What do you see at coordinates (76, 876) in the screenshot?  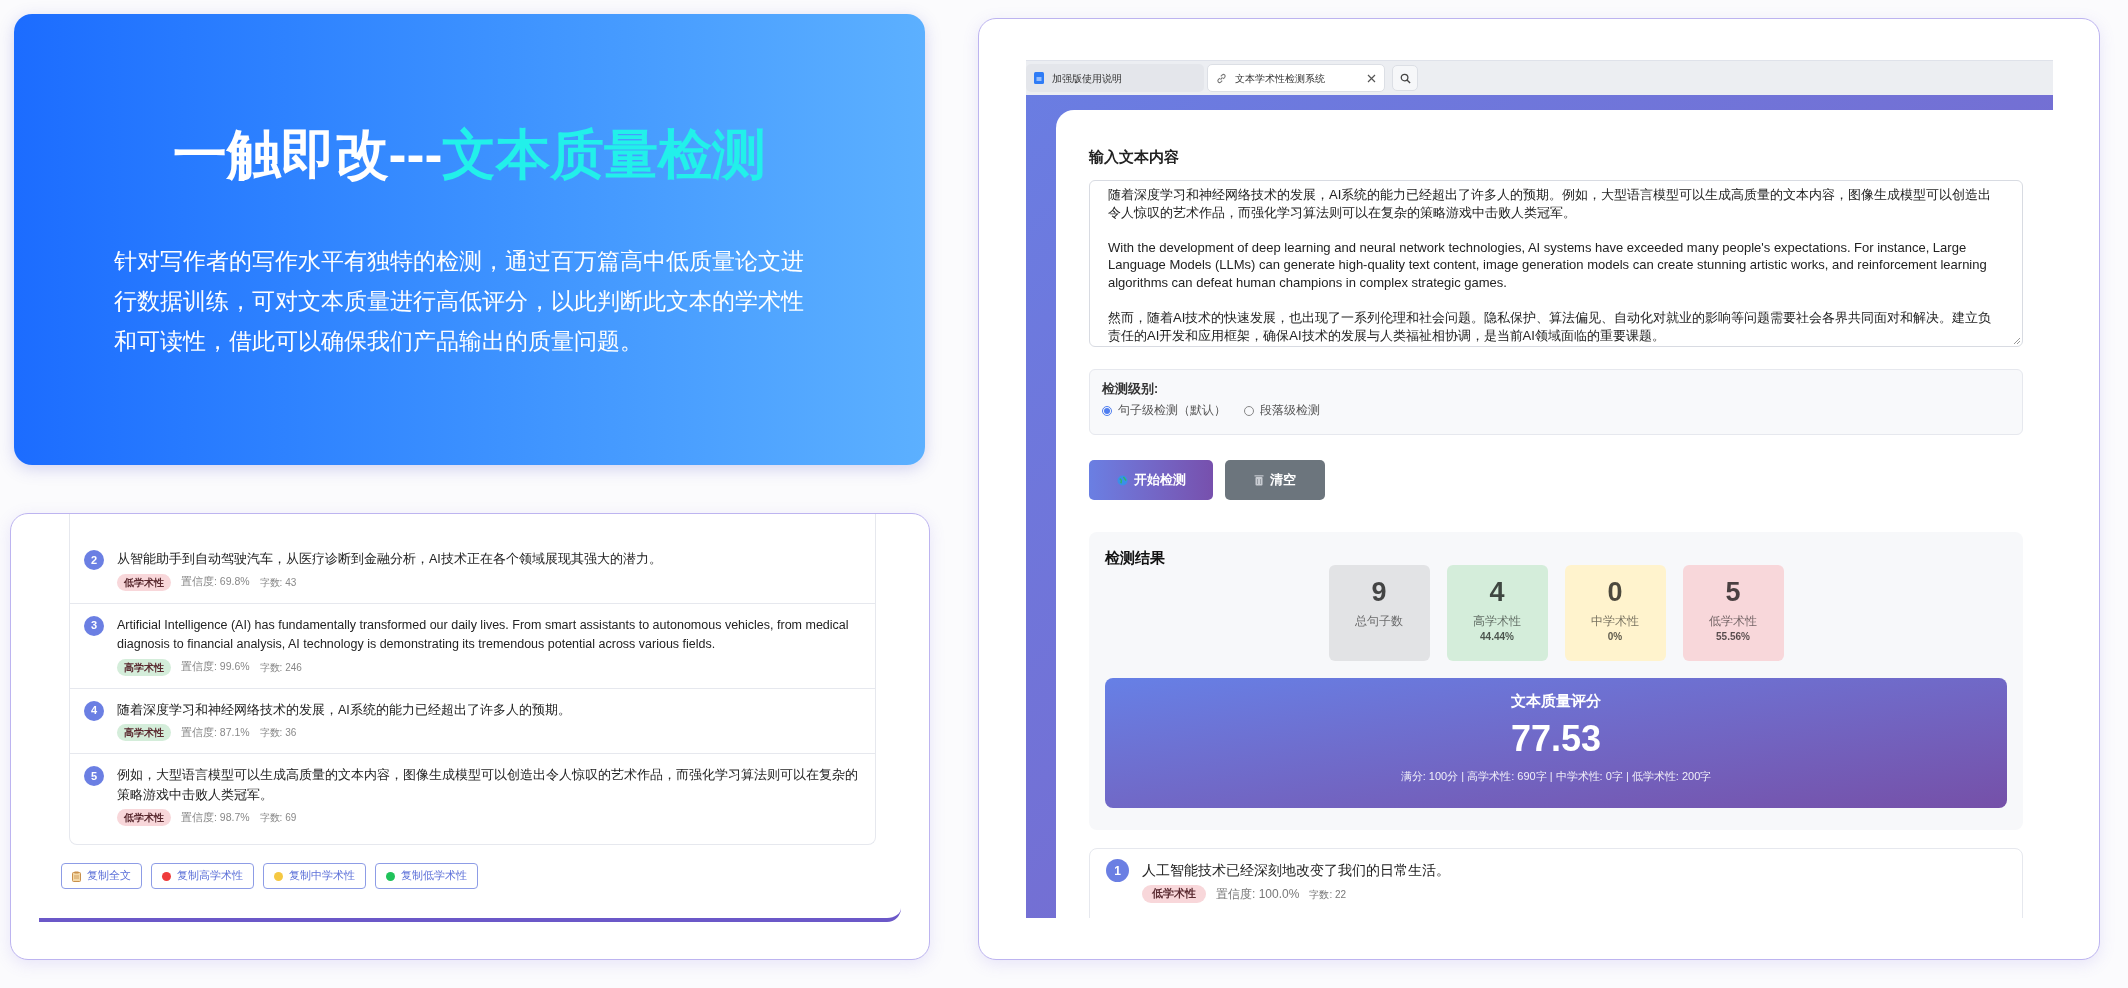 I see `clipboard-icon` at bounding box center [76, 876].